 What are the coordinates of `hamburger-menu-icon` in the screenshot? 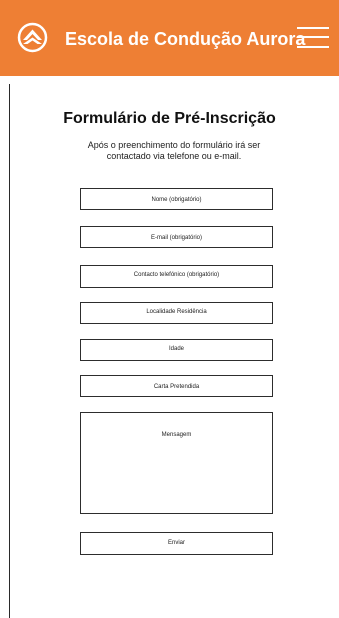 It's located at (313, 37).